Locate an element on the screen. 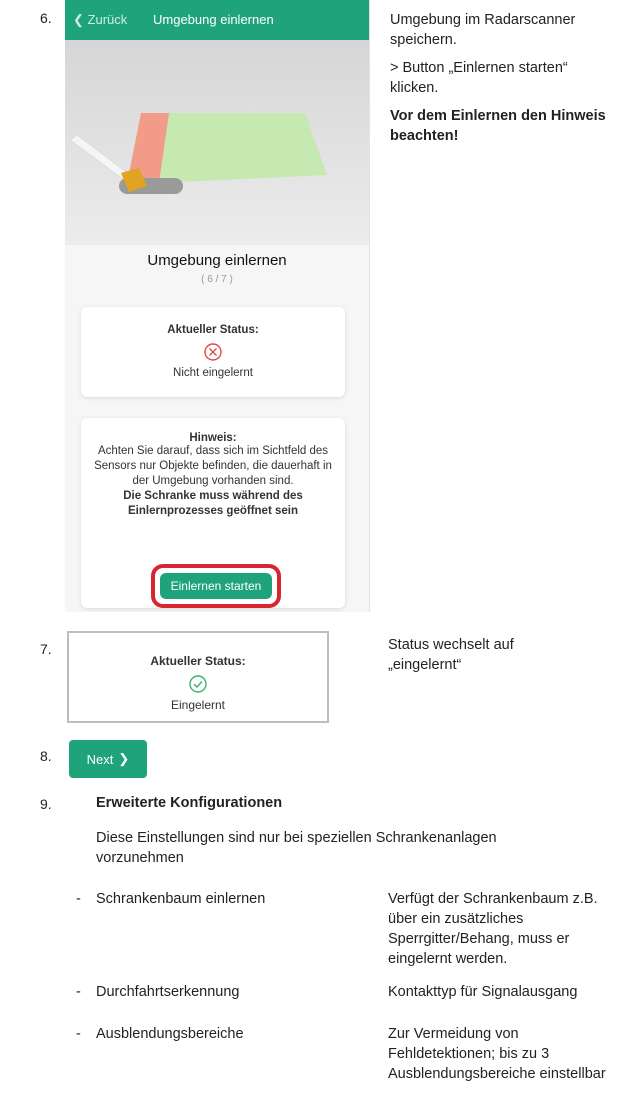  list-item-label: Durchfahrtserkennung is located at coordinates (168, 992).